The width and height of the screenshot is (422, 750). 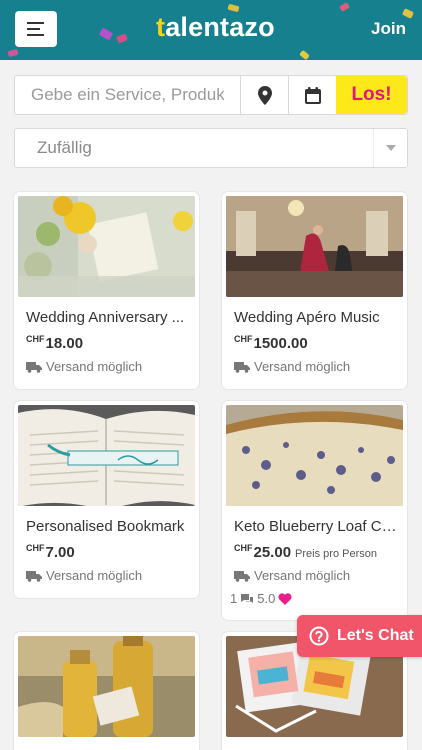 I want to click on price-value: 25.00, so click(x=272, y=552).